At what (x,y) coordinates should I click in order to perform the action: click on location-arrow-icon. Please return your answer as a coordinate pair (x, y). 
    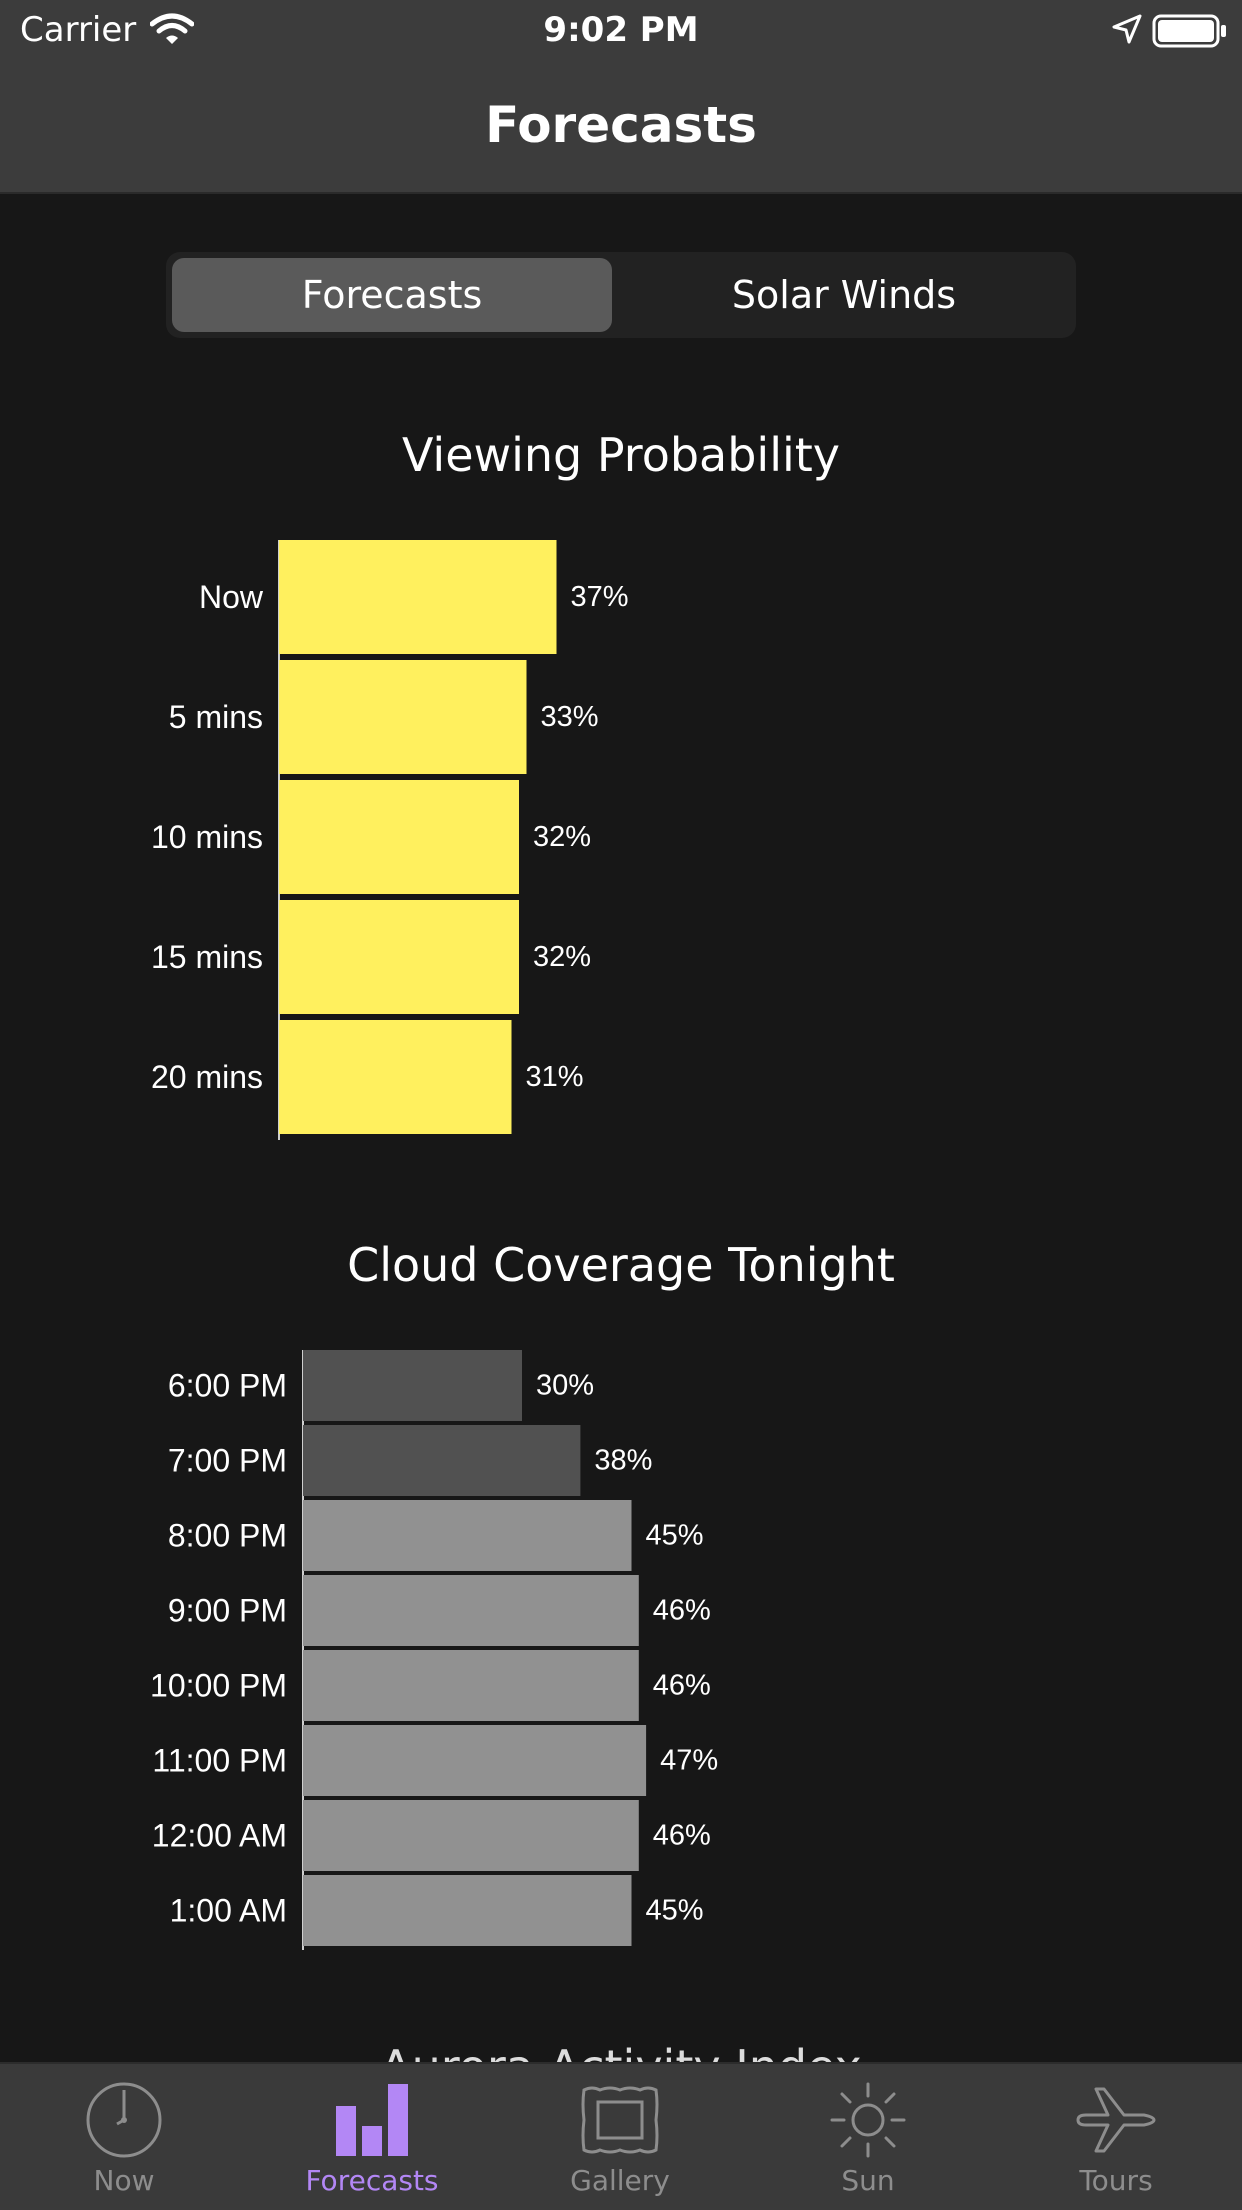
    Looking at the image, I should click on (1127, 33).